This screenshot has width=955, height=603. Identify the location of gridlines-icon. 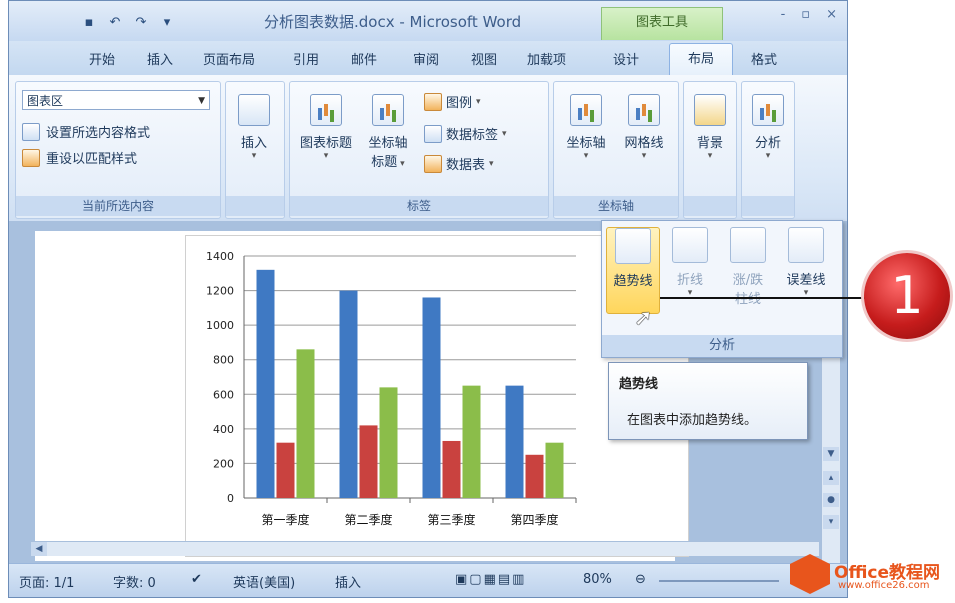
(644, 110).